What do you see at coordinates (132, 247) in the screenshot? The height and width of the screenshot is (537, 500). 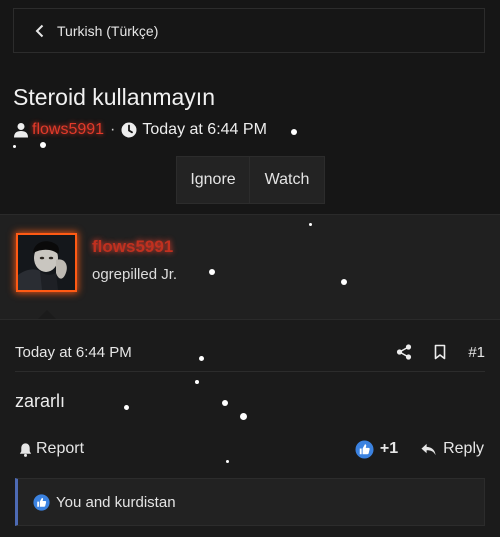 I see `post-username: flows5991` at bounding box center [132, 247].